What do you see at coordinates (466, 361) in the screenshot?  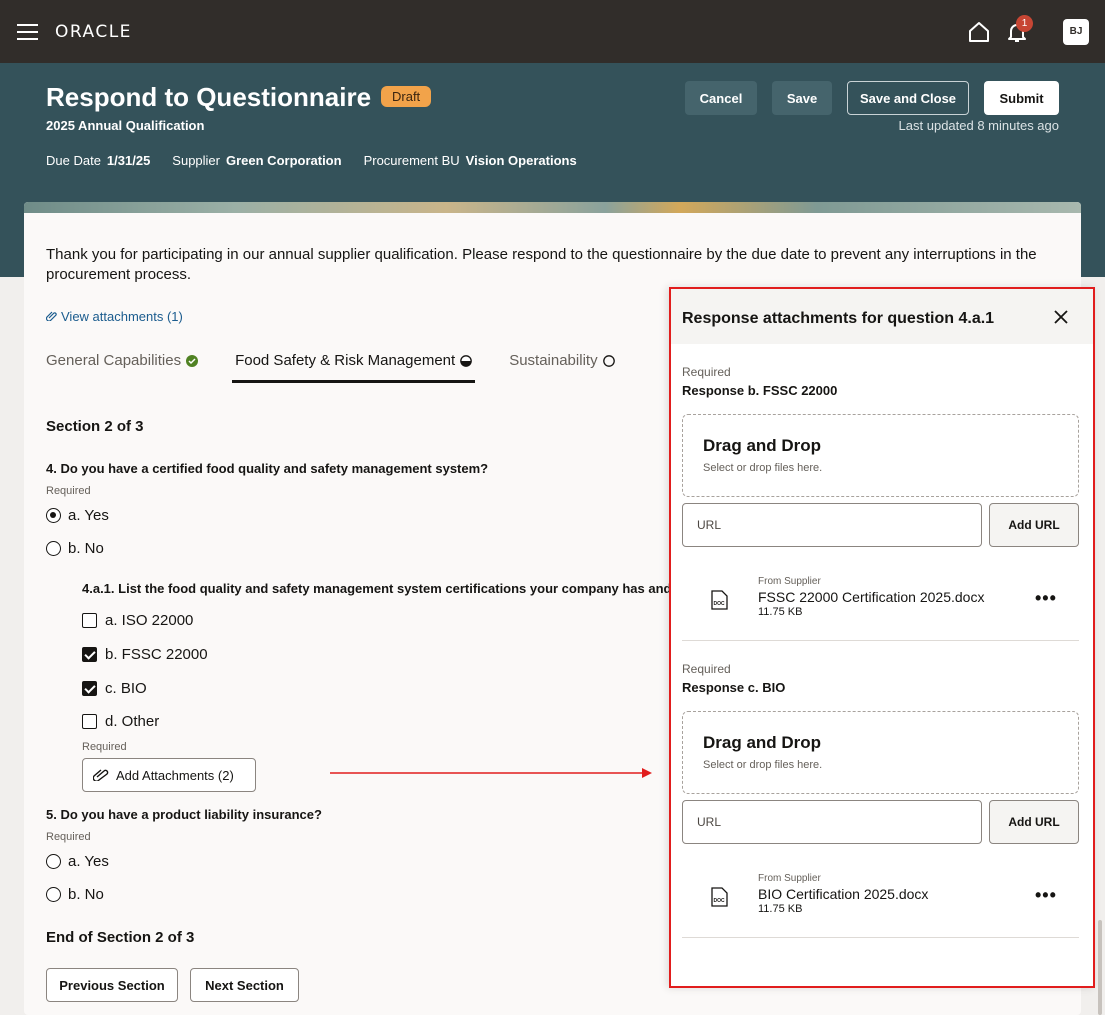 I see `half-circle-icon` at bounding box center [466, 361].